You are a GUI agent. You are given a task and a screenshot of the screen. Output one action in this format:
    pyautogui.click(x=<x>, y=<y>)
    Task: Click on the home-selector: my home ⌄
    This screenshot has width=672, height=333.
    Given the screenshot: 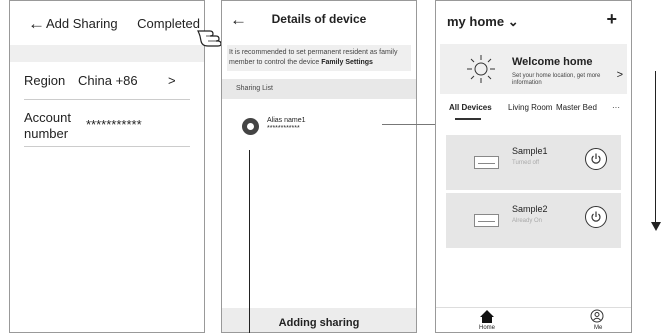 What is the action you would take?
    pyautogui.click(x=483, y=22)
    